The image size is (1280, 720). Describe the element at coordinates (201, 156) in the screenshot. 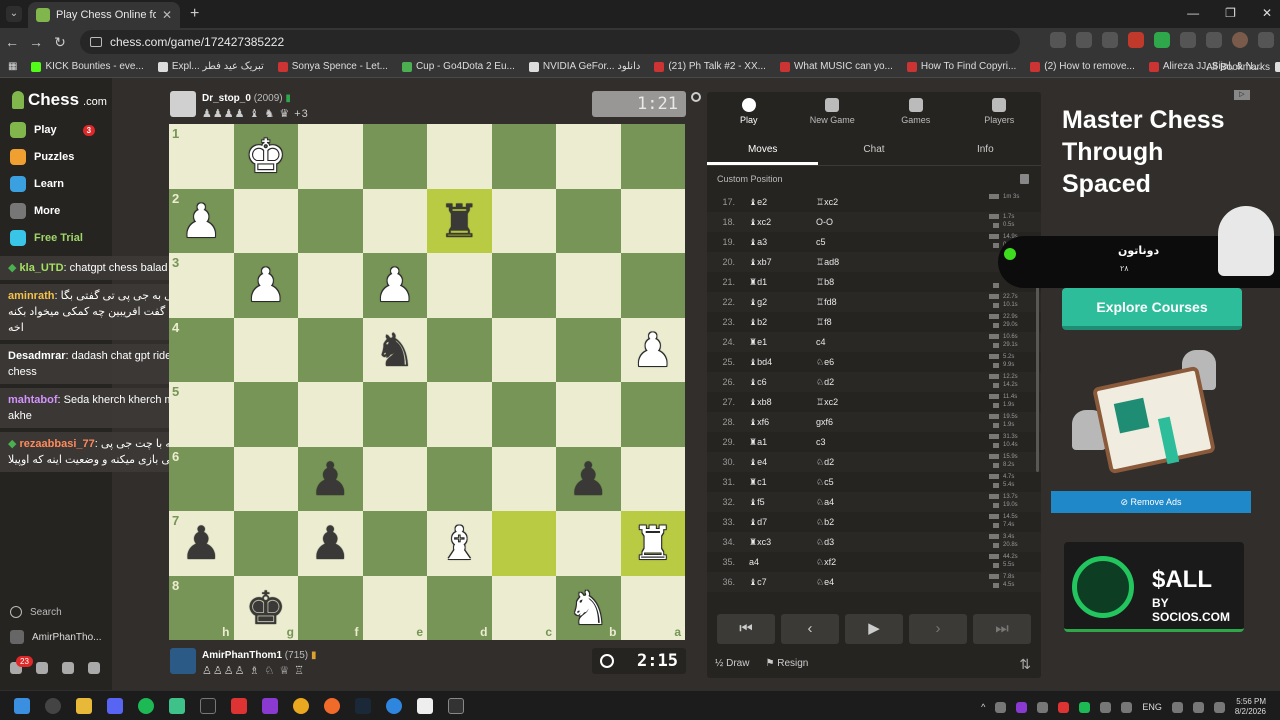

I see `square-h1: 1` at that location.